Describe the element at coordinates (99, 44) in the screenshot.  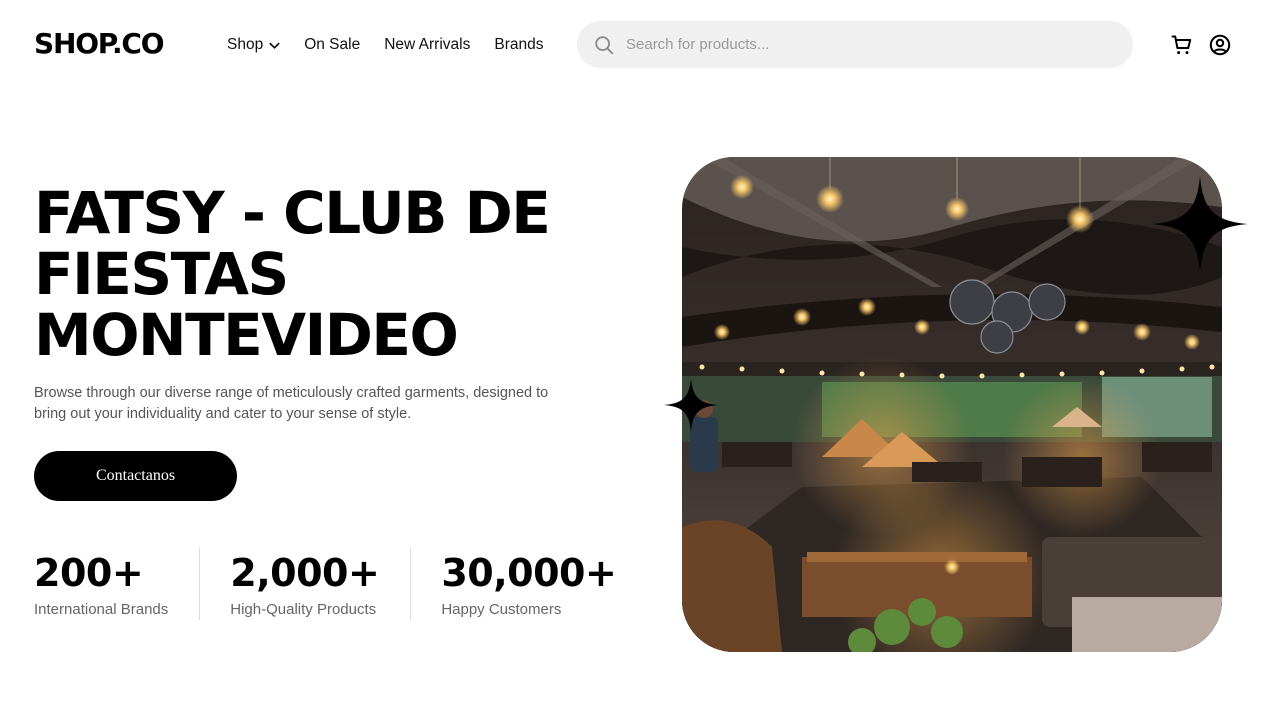
I see `site-logo: SHOP.CO` at that location.